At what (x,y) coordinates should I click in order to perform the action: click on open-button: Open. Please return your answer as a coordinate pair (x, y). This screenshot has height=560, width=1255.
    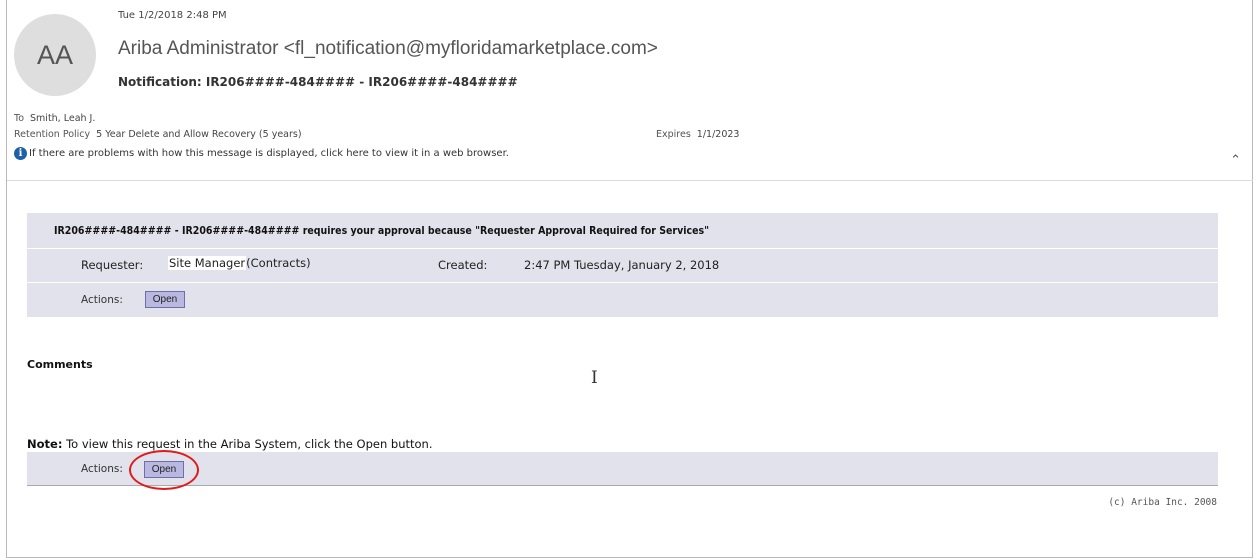
    Looking at the image, I should click on (165, 299).